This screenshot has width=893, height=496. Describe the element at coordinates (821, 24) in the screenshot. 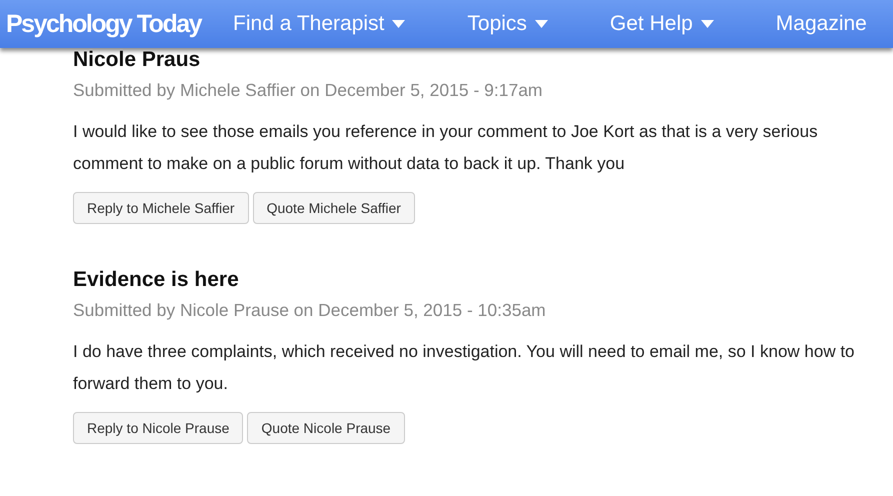

I see `nav-item: Magazine` at that location.